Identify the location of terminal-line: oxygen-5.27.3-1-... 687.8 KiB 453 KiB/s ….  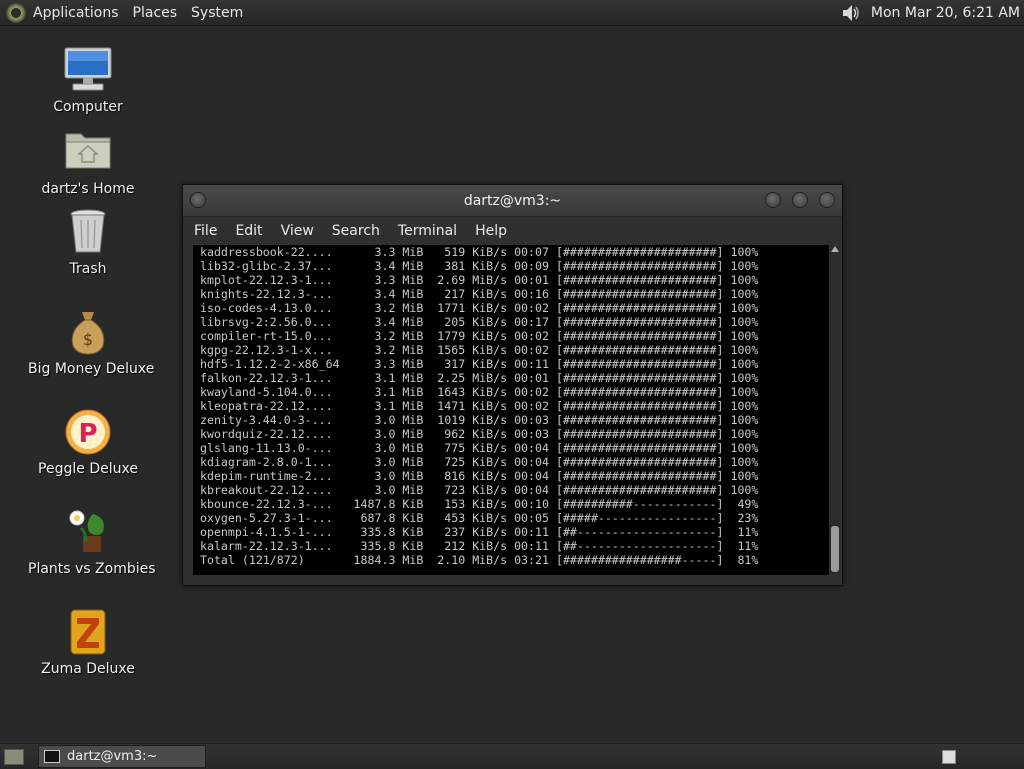
(476, 518).